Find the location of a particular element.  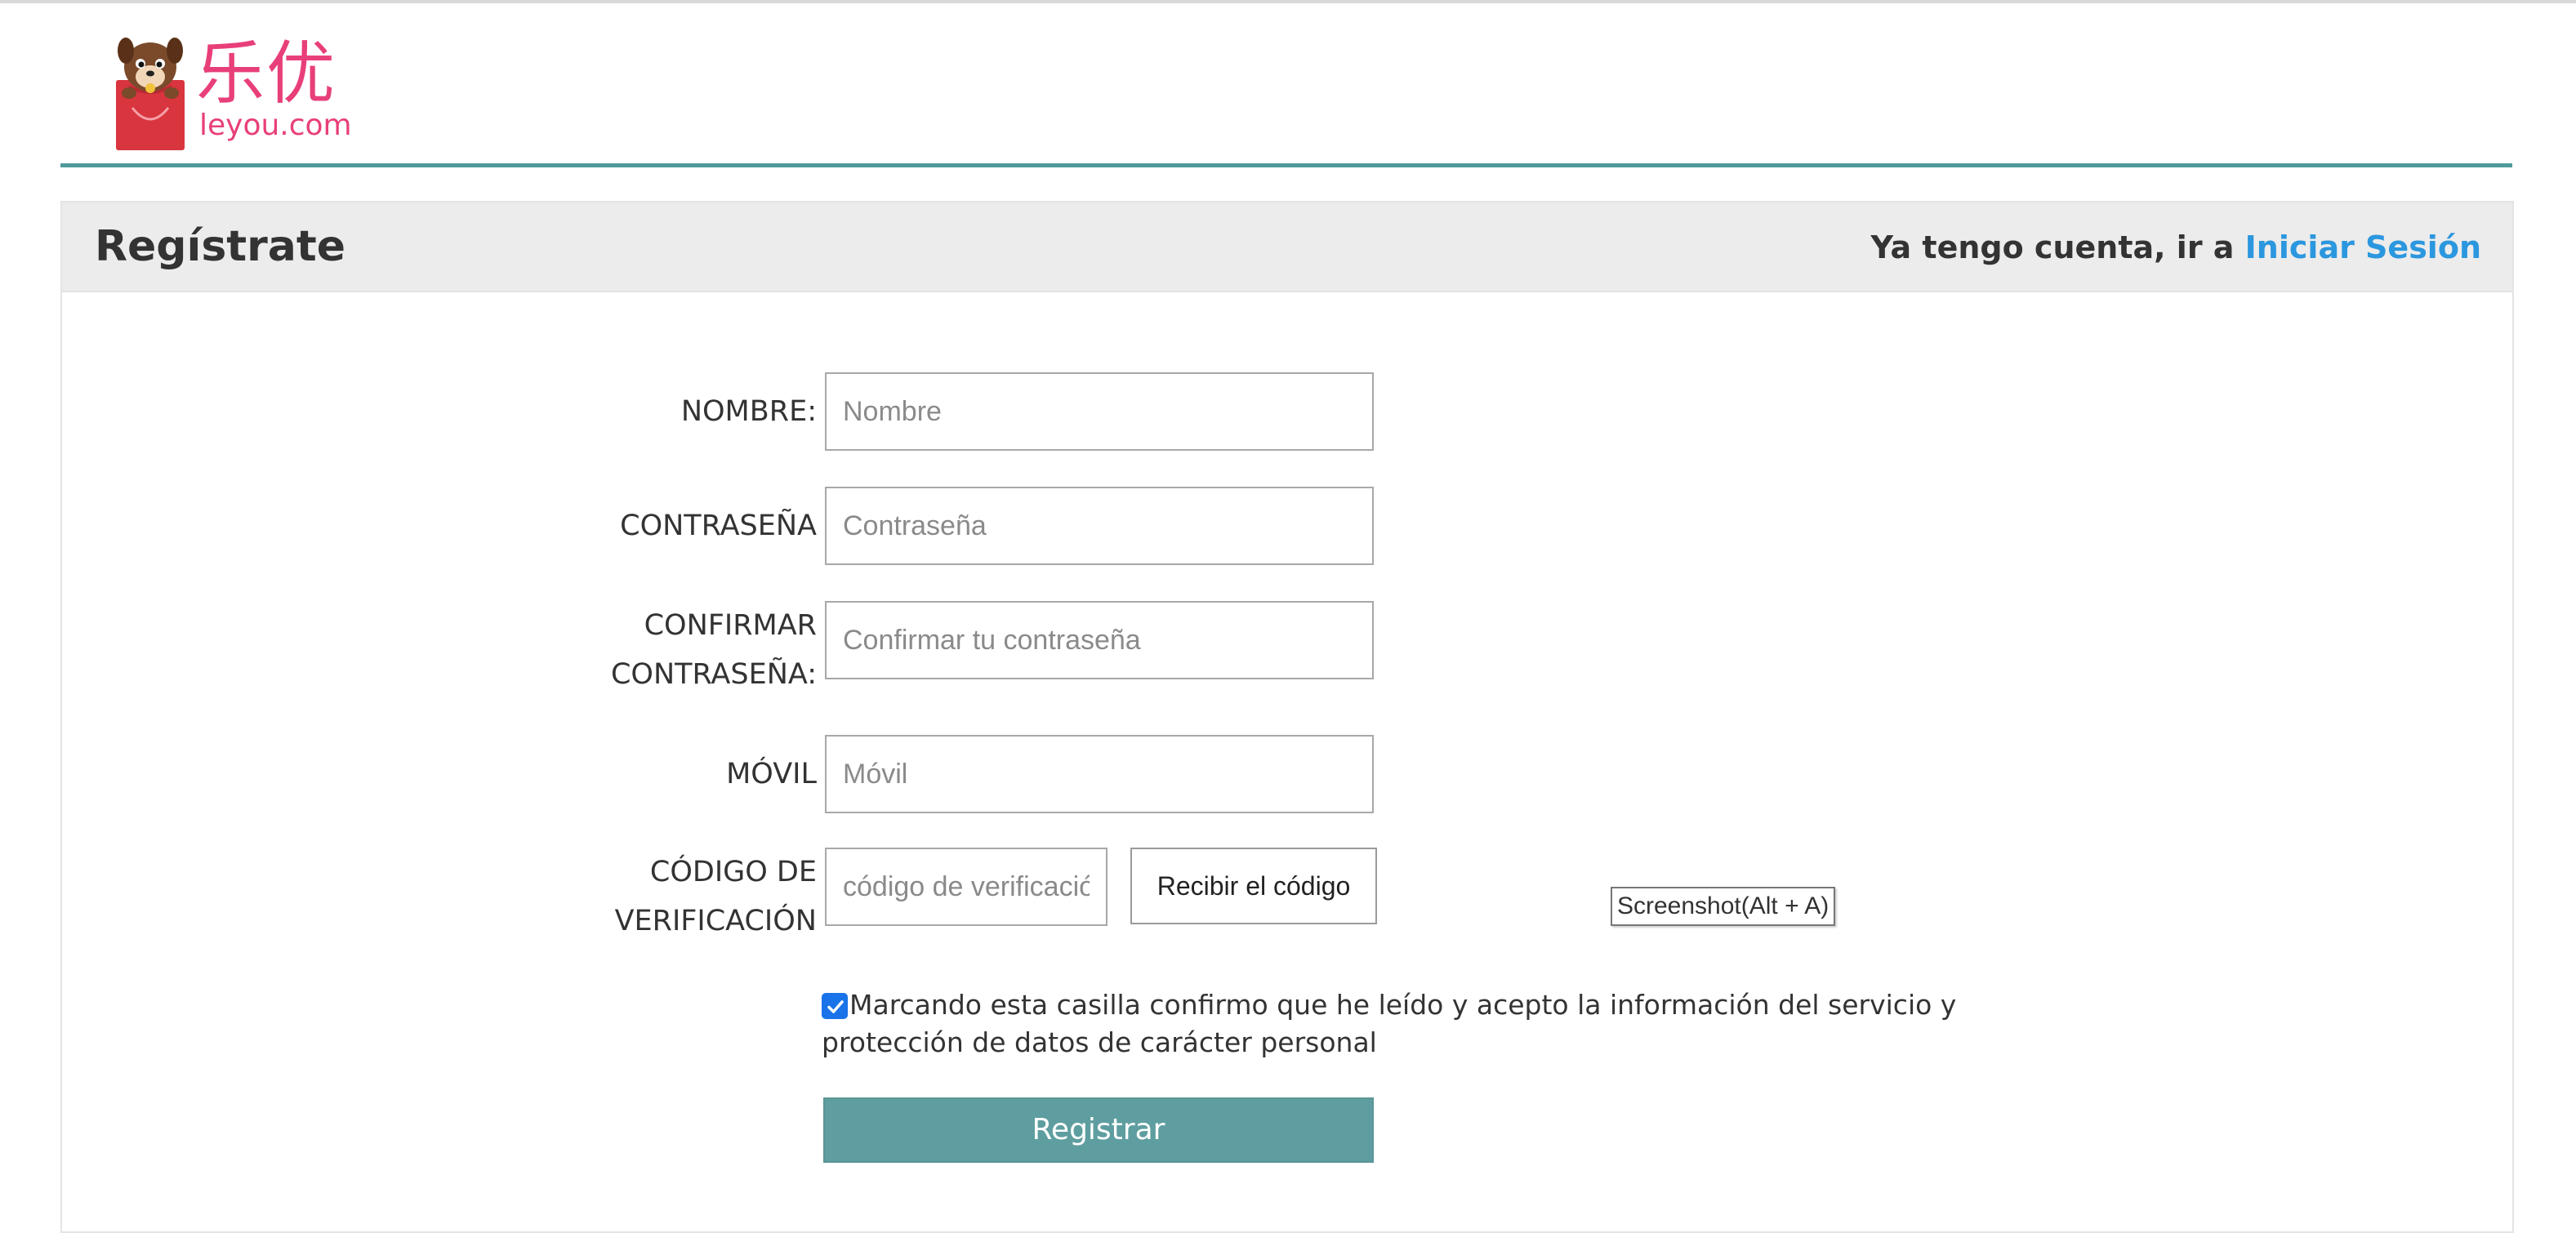

confirm-password-label: CONFIRMAR CONTRASEÑA: is located at coordinates (713, 650).